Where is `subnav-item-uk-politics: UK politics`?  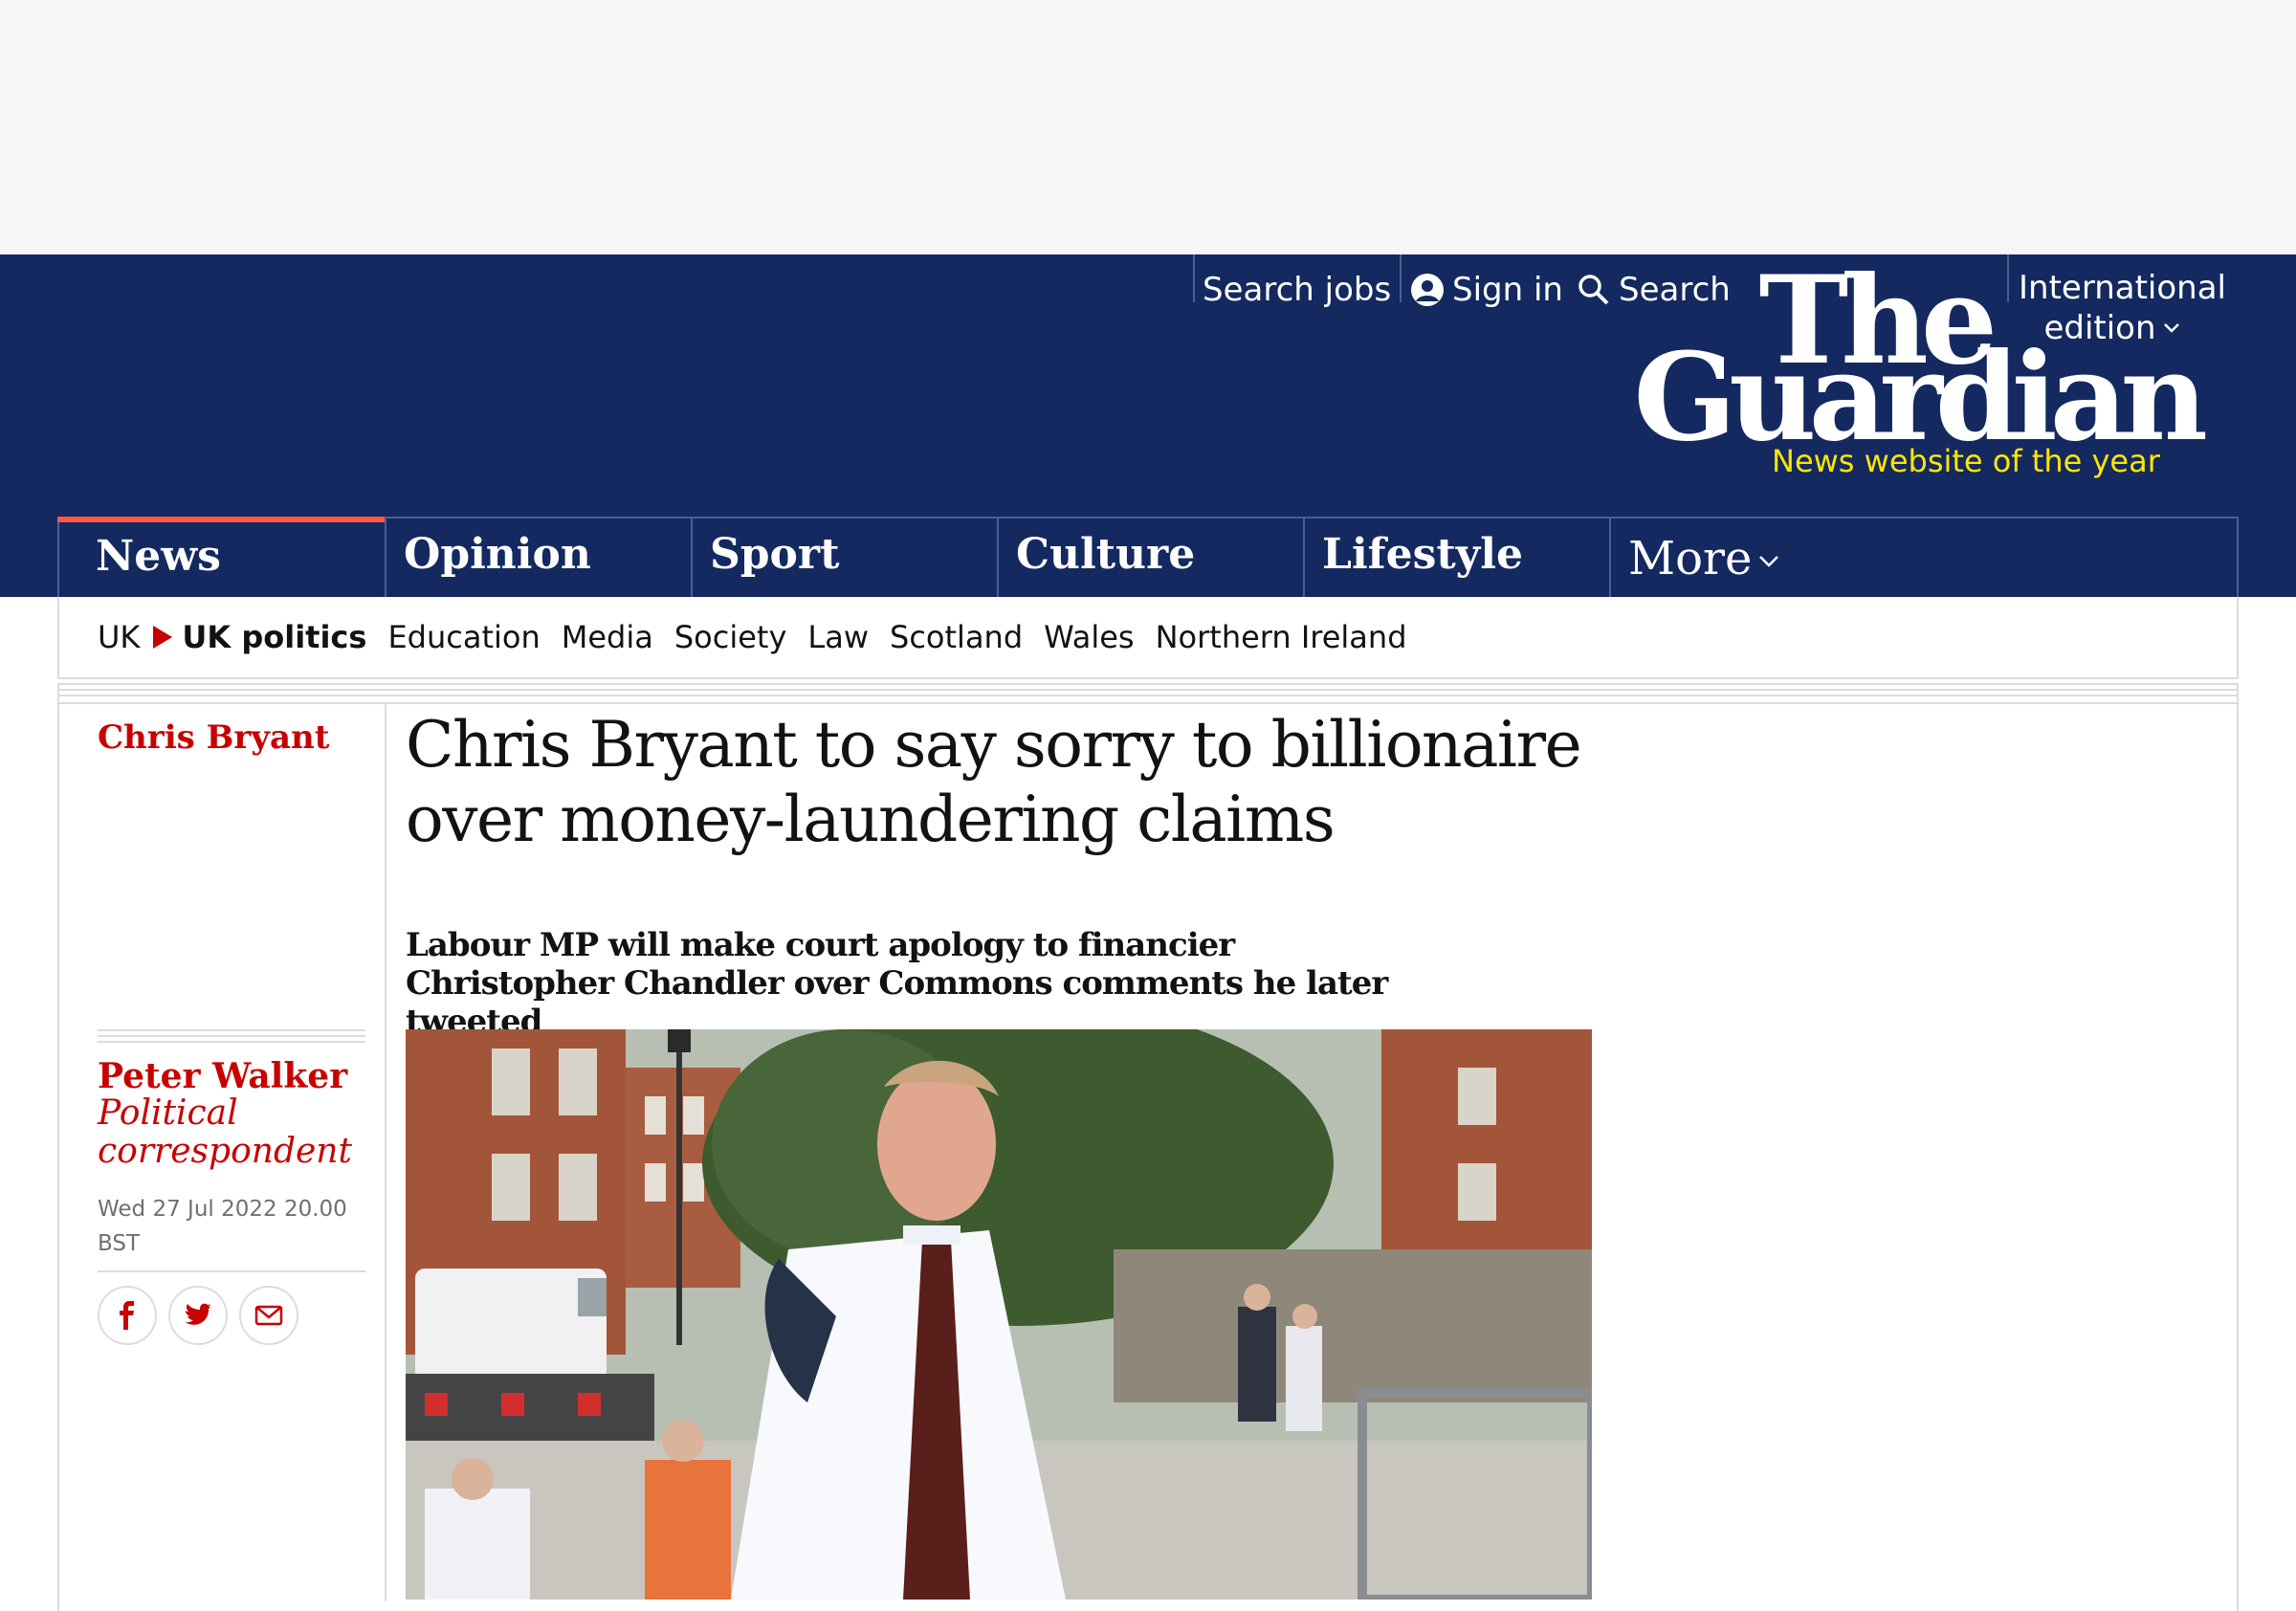 subnav-item-uk-politics: UK politics is located at coordinates (274, 637).